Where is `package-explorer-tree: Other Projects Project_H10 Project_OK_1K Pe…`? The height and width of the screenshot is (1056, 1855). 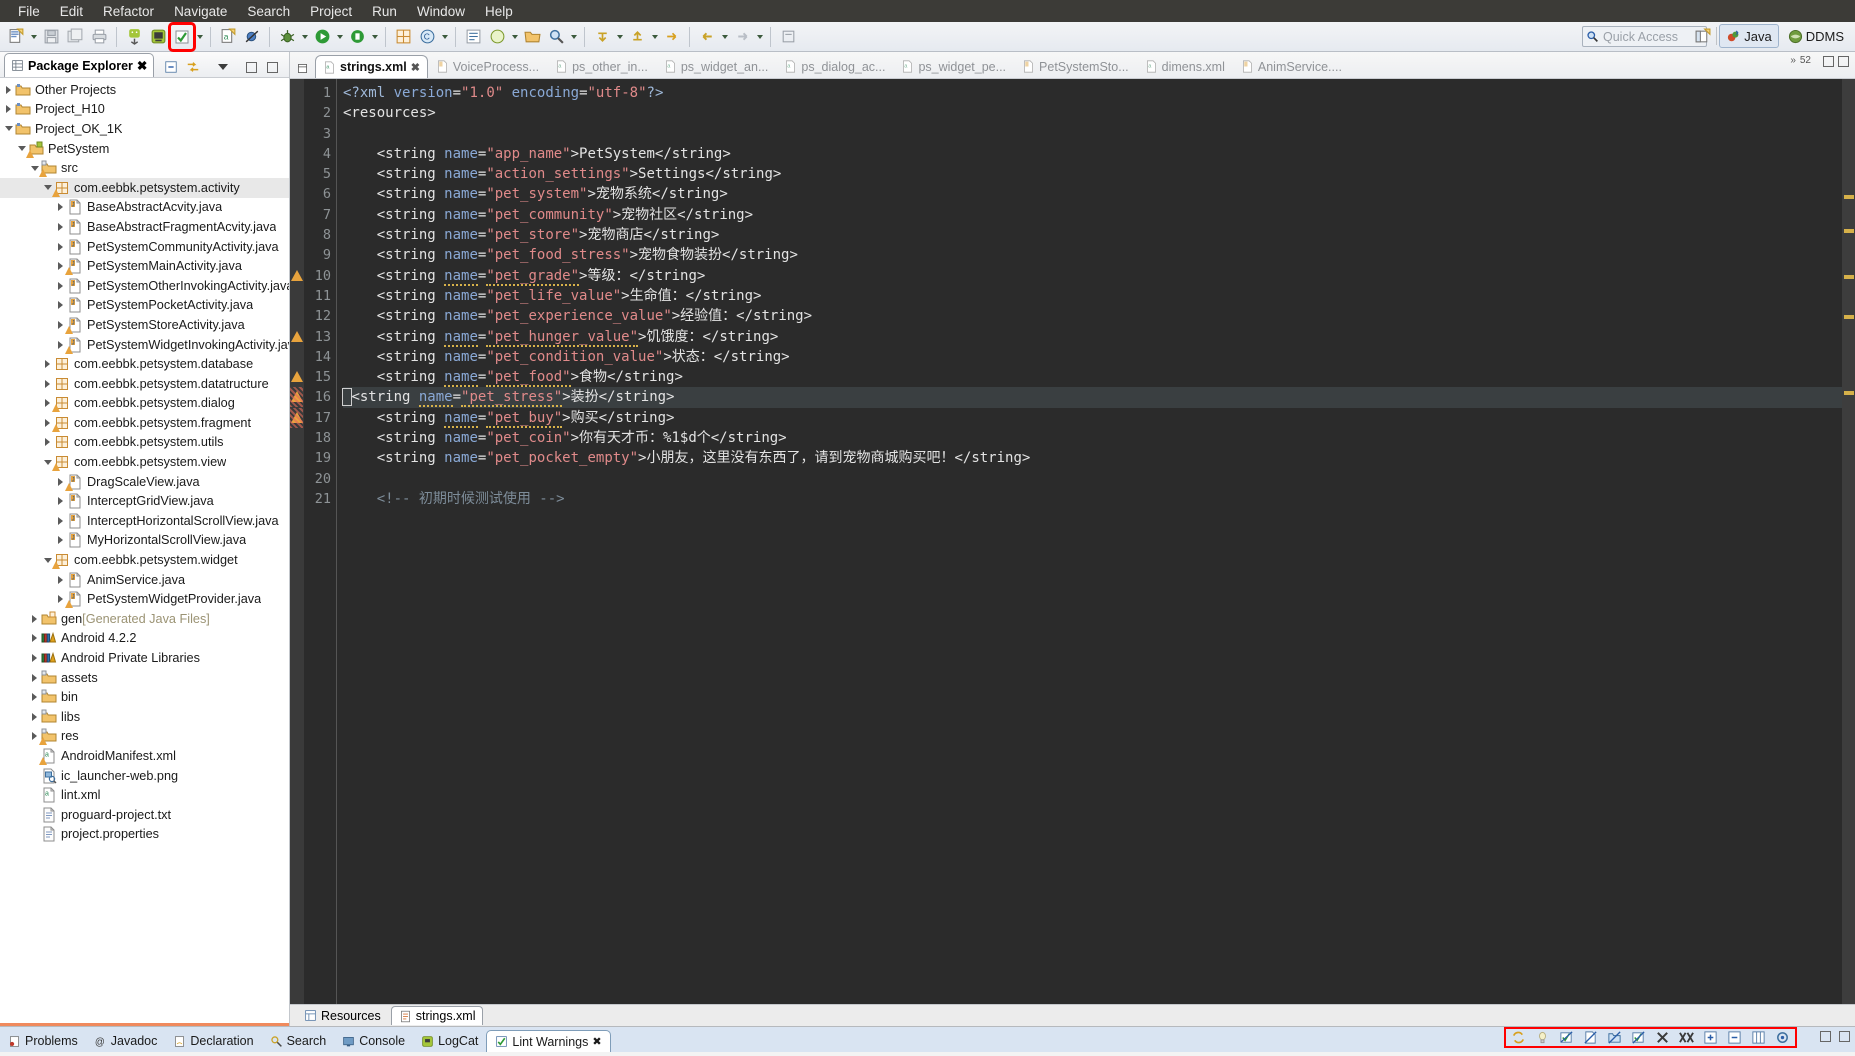 package-explorer-tree: Other Projects Project_H10 Project_OK_1K Pe… is located at coordinates (144, 550).